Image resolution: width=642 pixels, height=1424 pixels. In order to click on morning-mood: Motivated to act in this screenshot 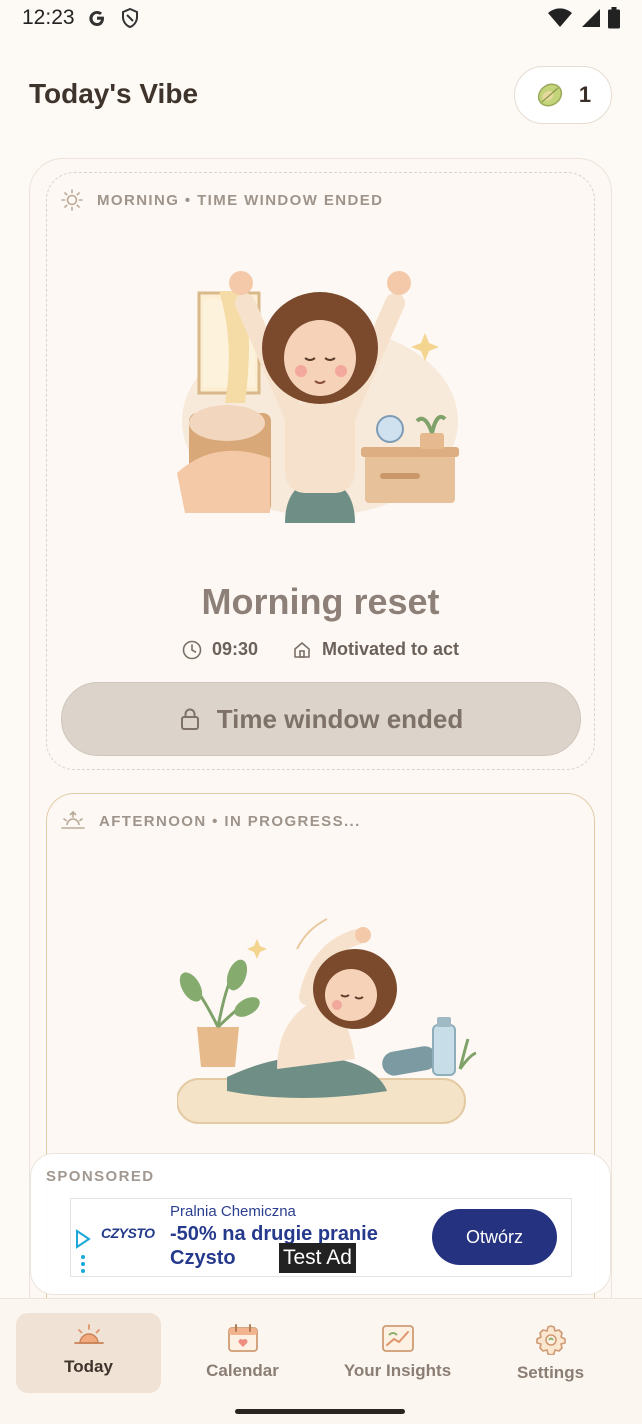, I will do `click(391, 649)`.